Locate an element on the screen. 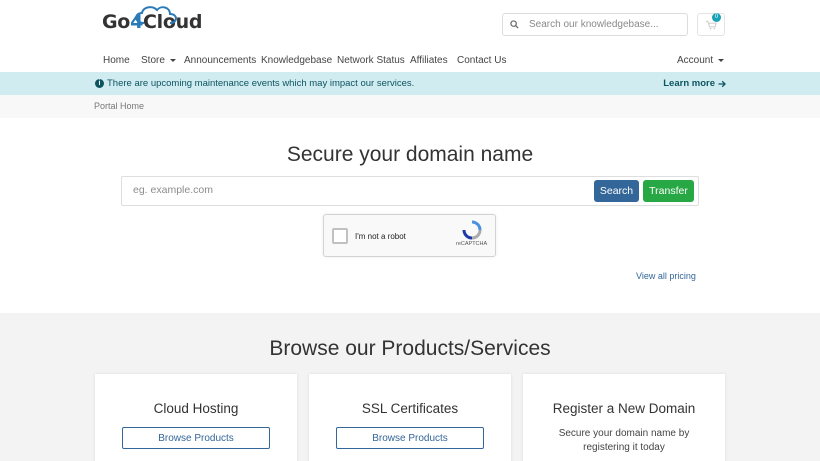 Image resolution: width=820 pixels, height=461 pixels. nav-contact: Contact Us is located at coordinates (481, 60).